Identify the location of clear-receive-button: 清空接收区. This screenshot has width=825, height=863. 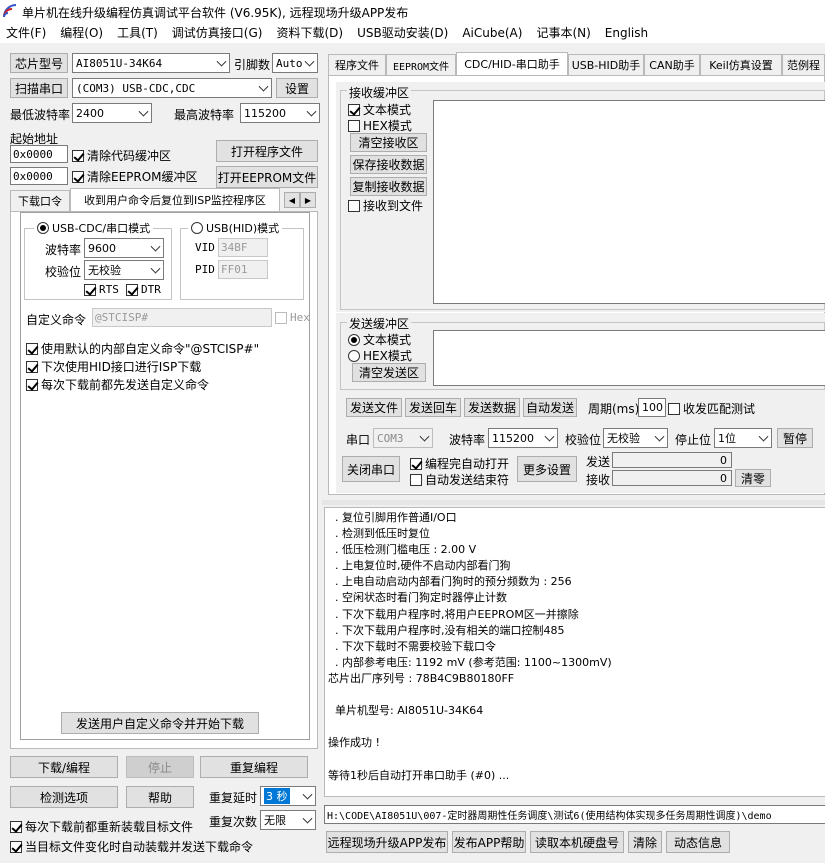
(388, 142).